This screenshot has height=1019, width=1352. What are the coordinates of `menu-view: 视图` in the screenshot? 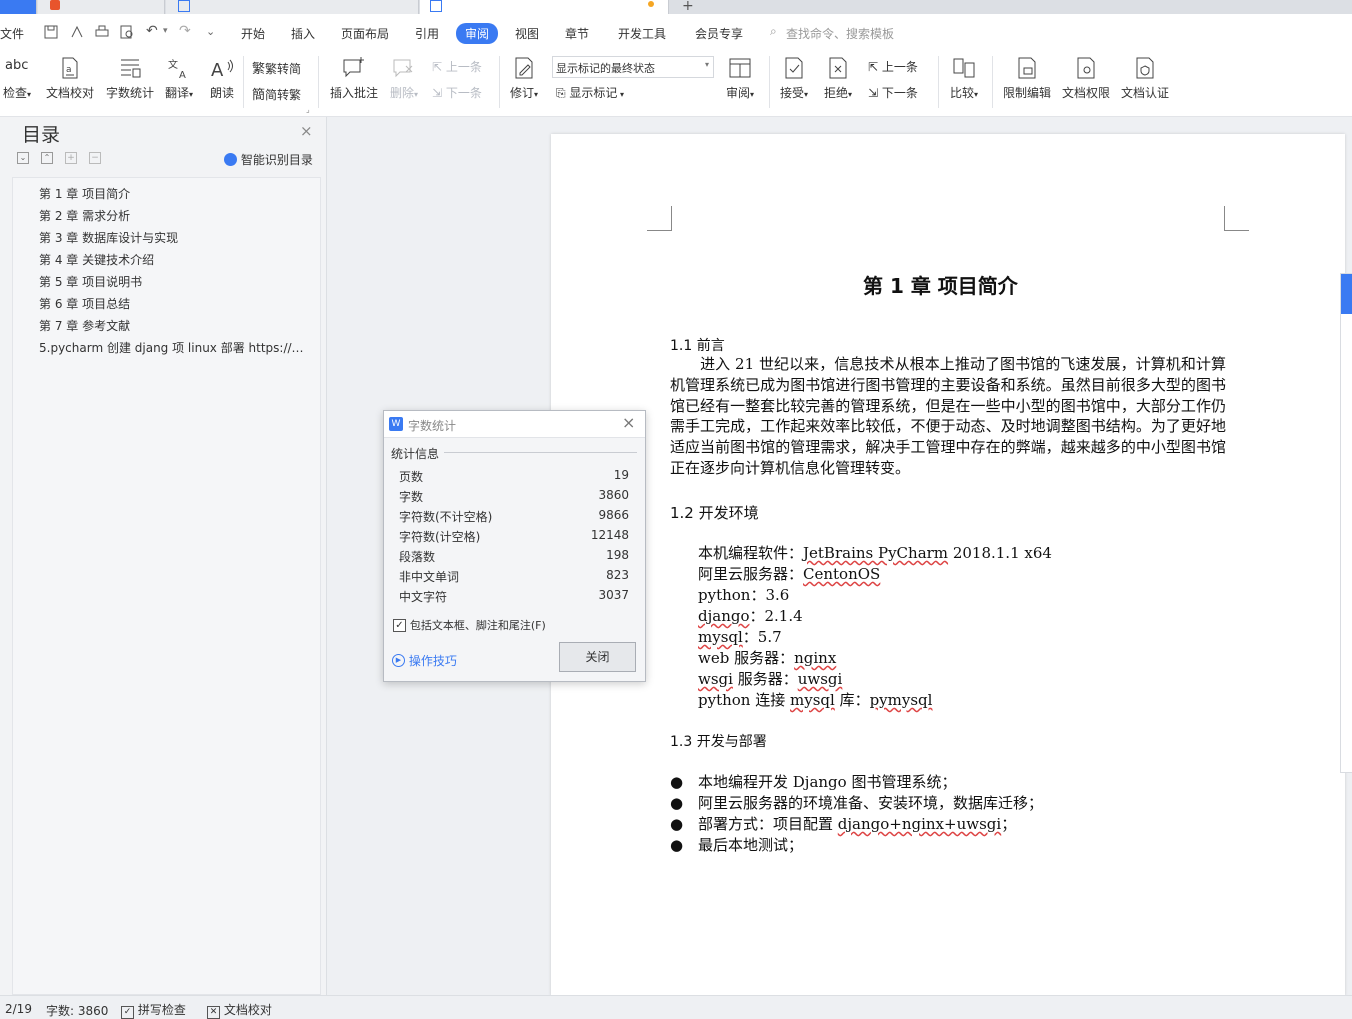 It's located at (527, 33).